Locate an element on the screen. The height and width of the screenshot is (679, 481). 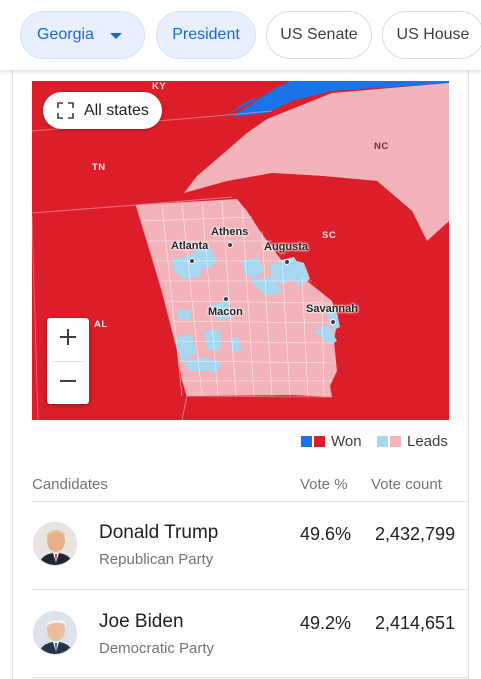
zoom-in-button is located at coordinates (68, 339).